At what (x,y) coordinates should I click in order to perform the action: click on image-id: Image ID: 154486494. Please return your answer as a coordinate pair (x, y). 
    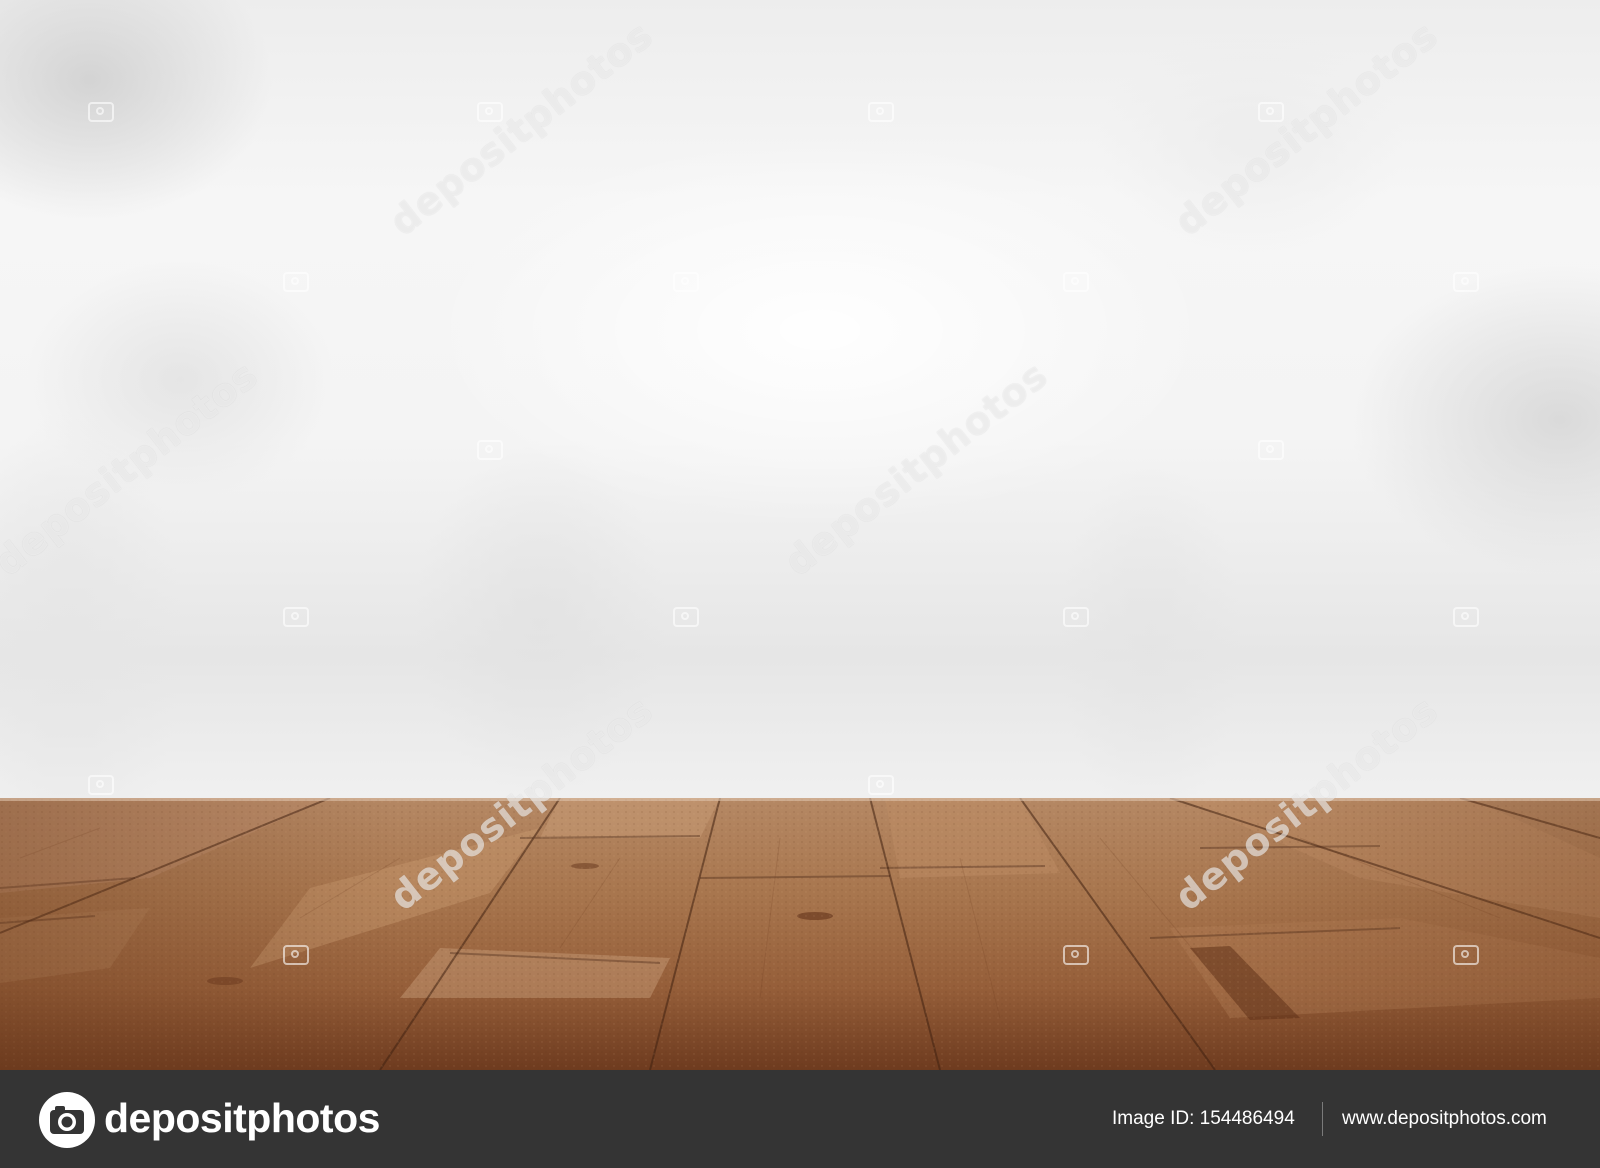
    Looking at the image, I should click on (1203, 1119).